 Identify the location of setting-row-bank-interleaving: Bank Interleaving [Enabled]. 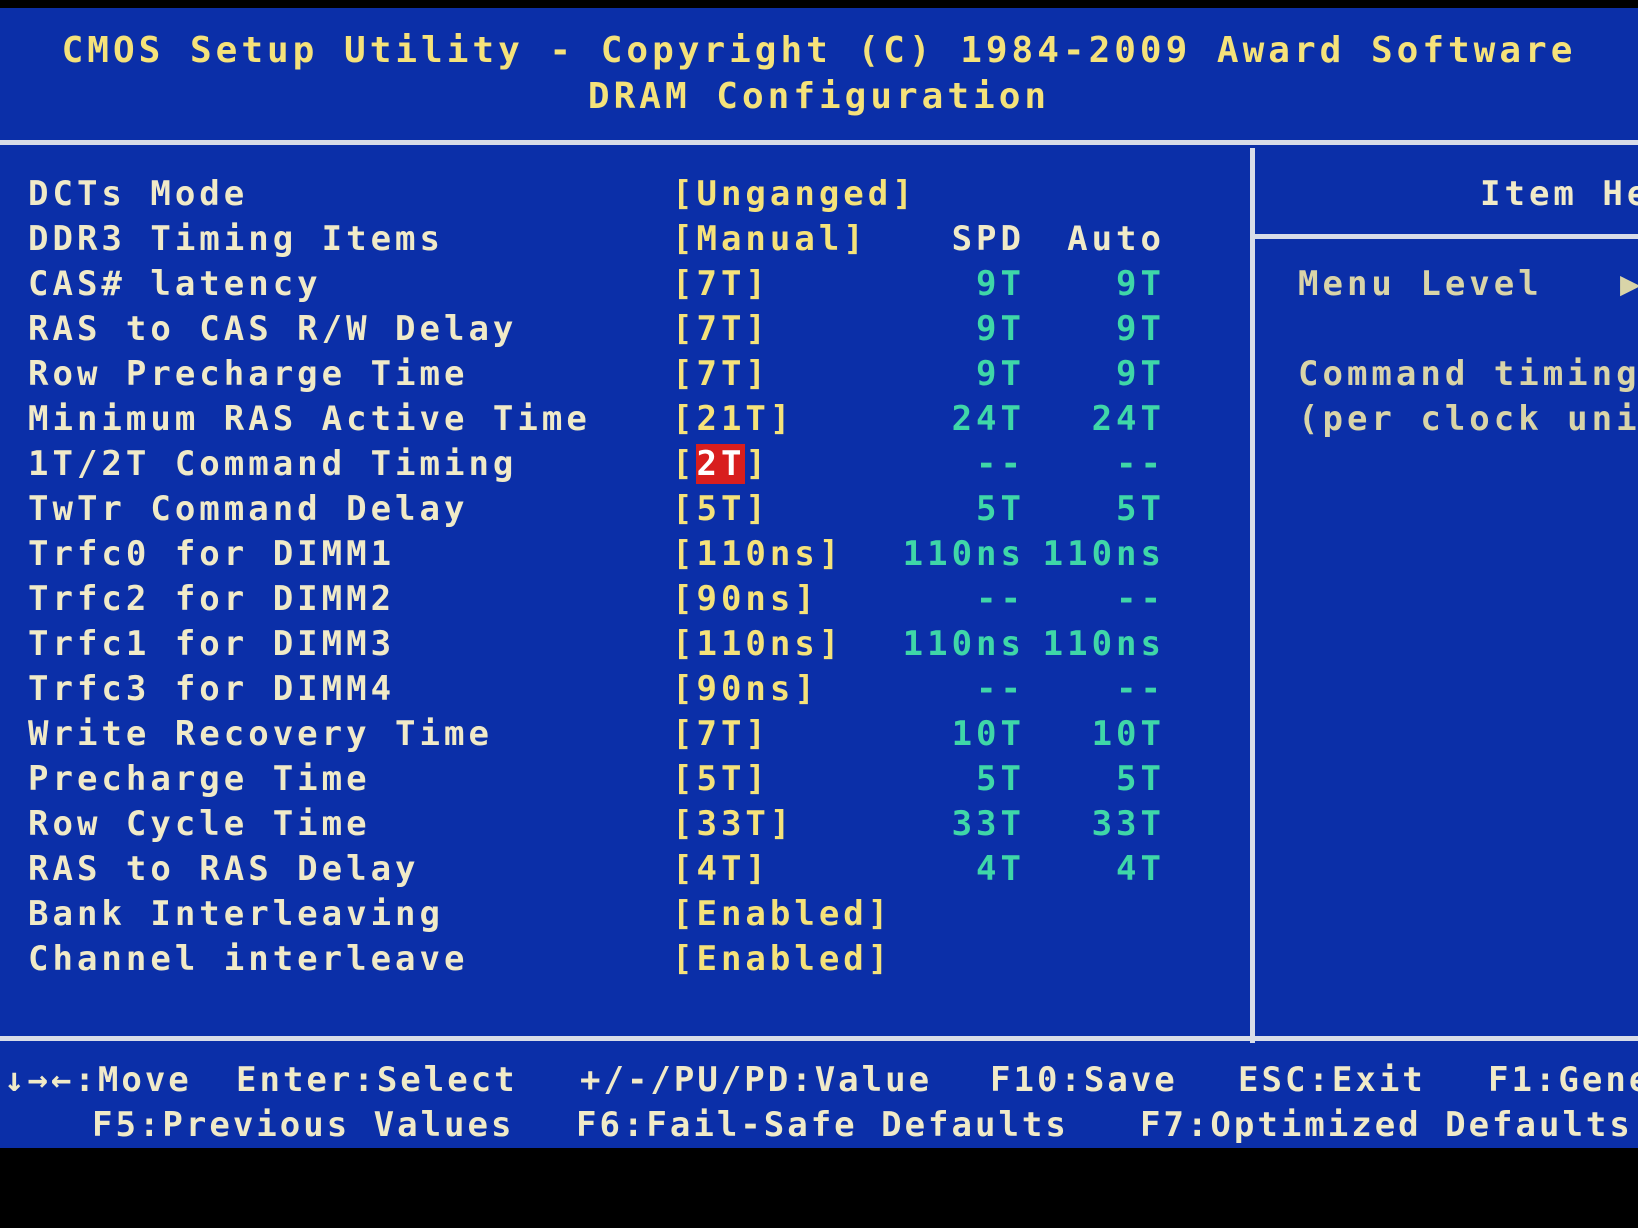
(625, 916).